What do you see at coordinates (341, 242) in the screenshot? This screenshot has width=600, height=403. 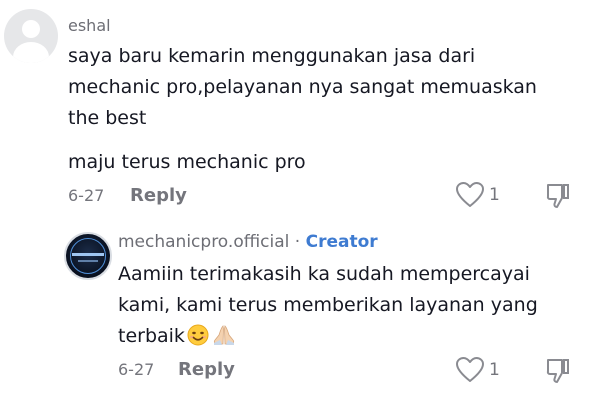 I see `creator-badge: Creator` at bounding box center [341, 242].